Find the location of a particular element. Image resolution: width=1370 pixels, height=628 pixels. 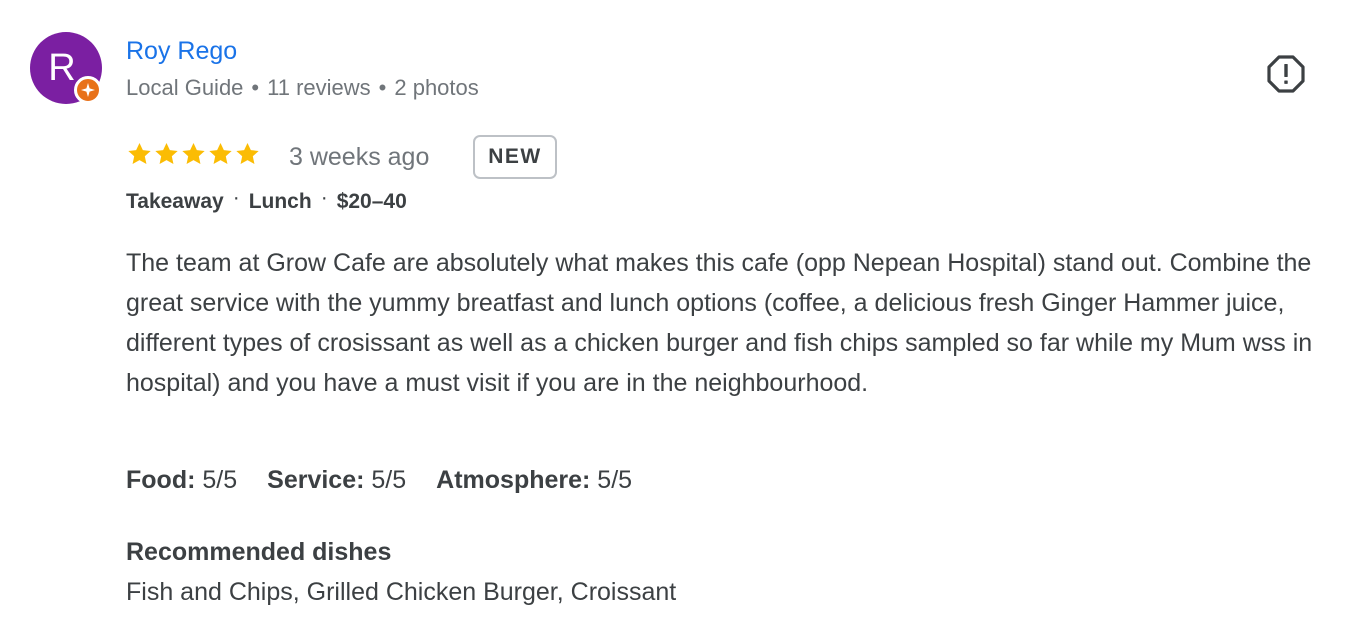

review-time: 3 weeks ago is located at coordinates (359, 157).